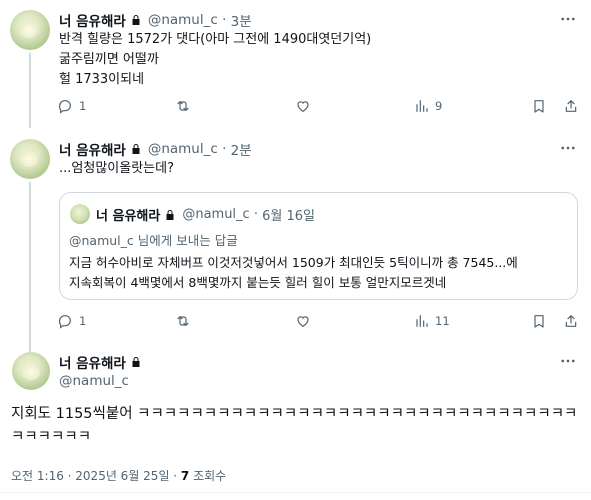 The width and height of the screenshot is (591, 500). I want to click on views-button: 9, so click(427, 106).